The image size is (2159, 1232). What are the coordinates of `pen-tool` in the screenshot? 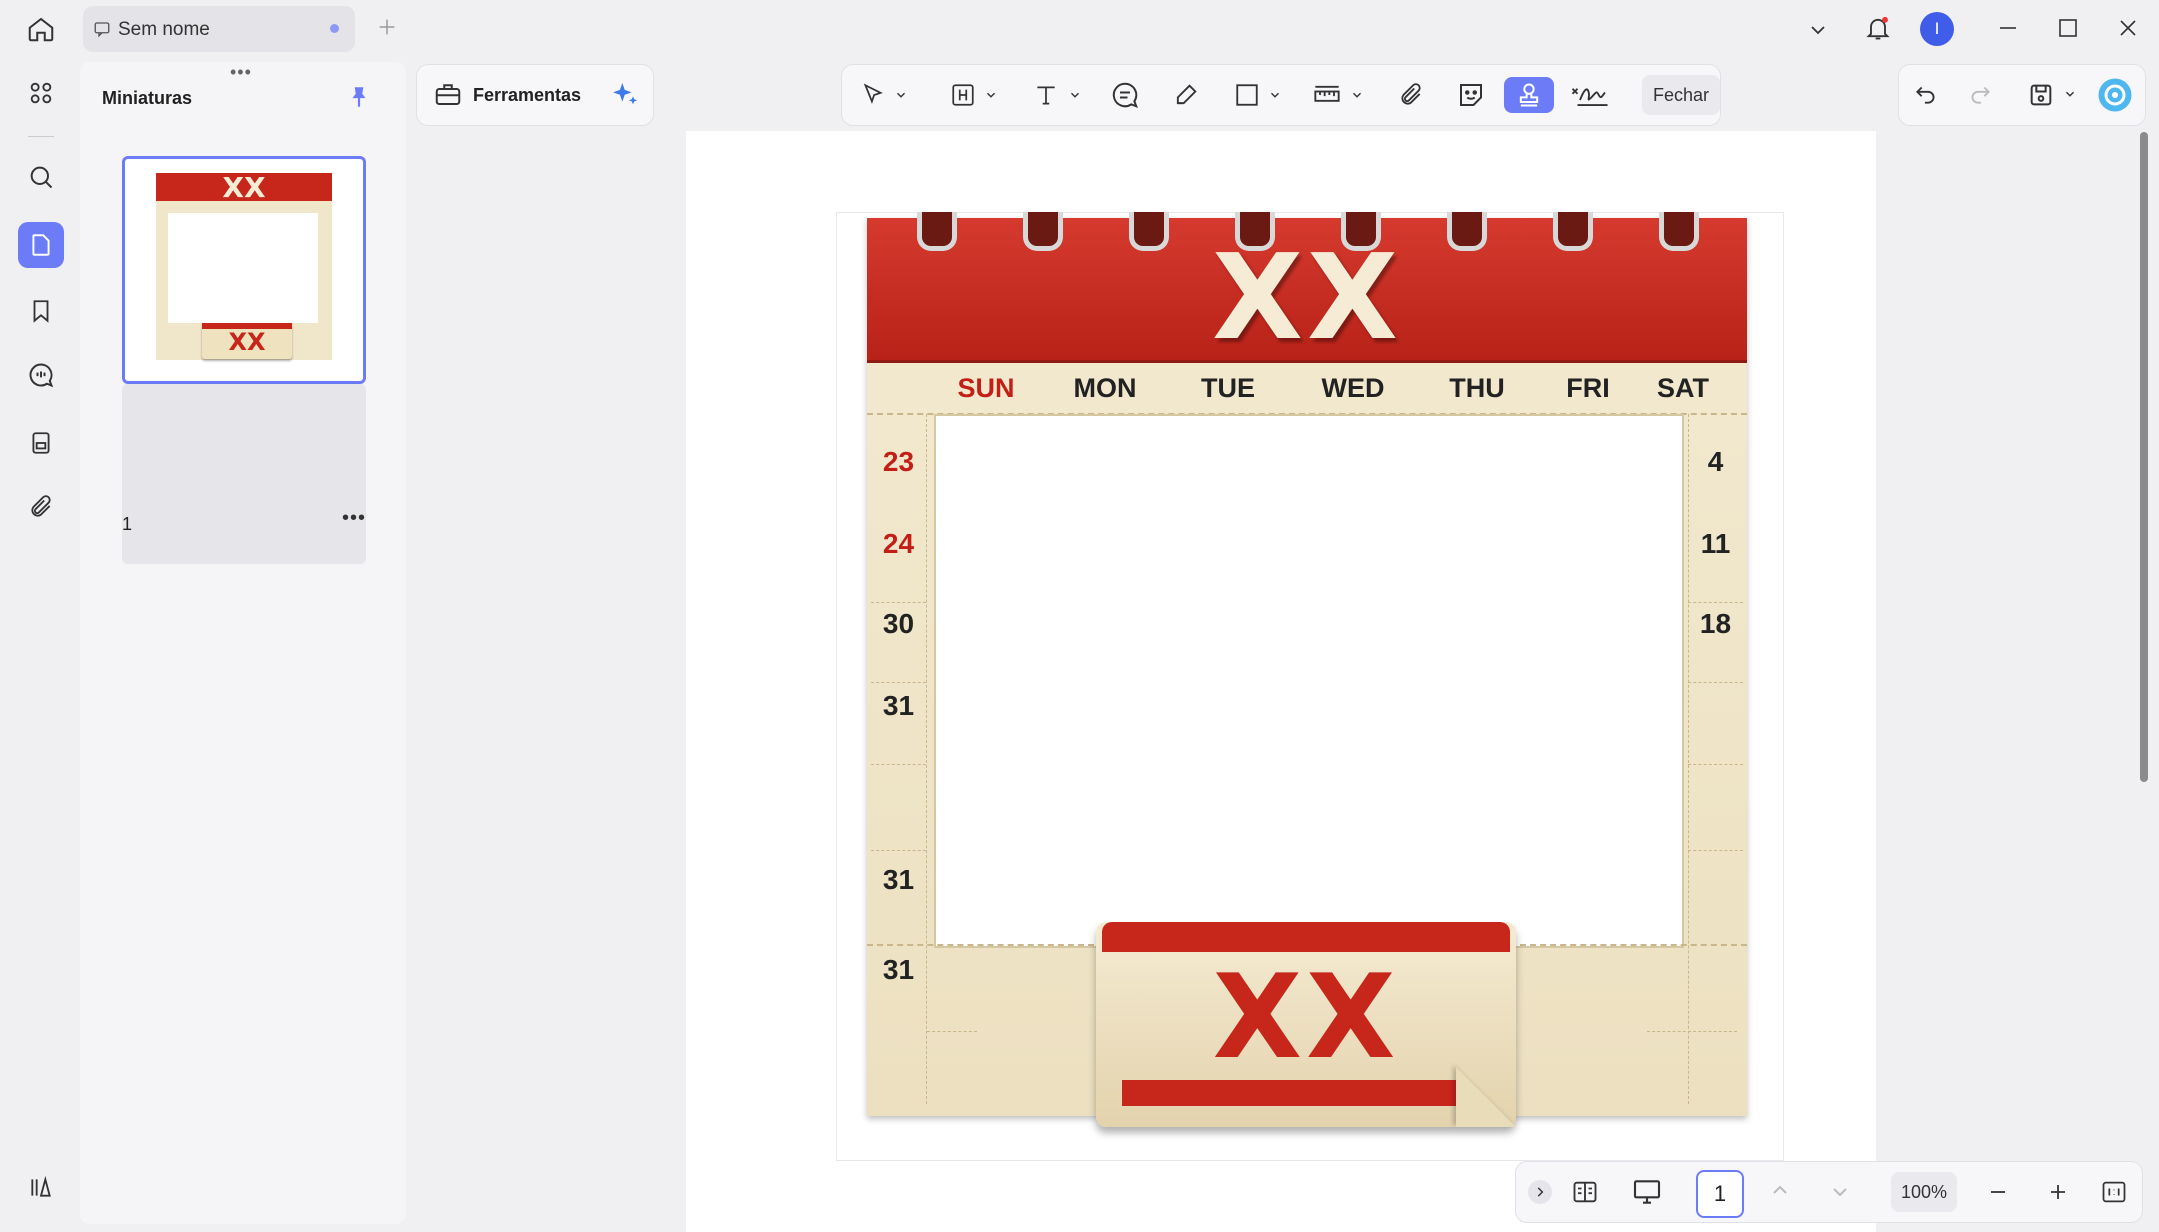 It's located at (1186, 95).